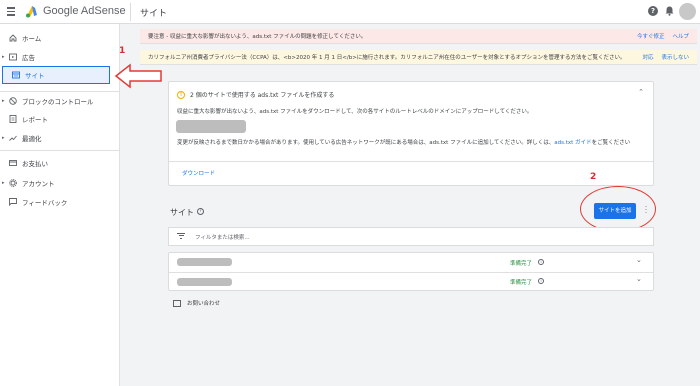 This screenshot has width=700, height=386. I want to click on contact-link: お問い合わせ, so click(196, 303).